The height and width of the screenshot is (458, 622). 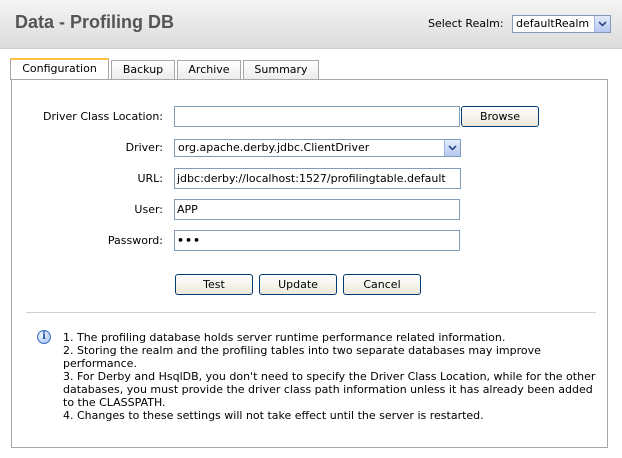 What do you see at coordinates (148, 209) in the screenshot?
I see `user-label: User:` at bounding box center [148, 209].